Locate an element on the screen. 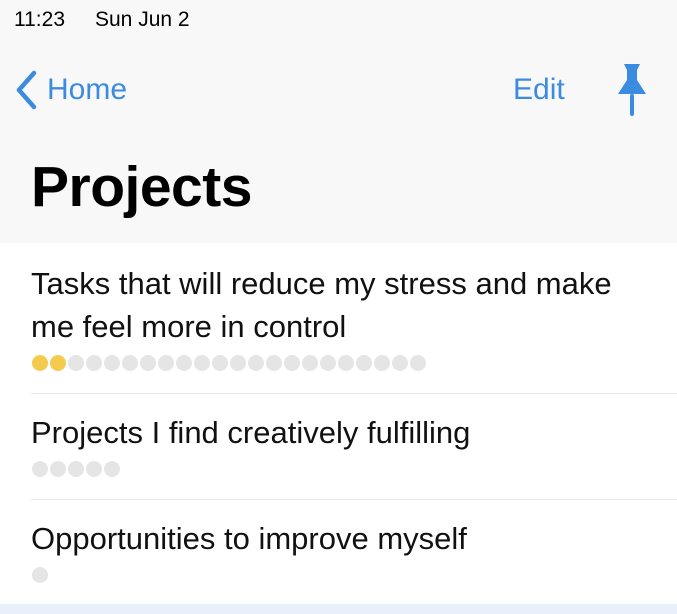  pushpin-icon is located at coordinates (632, 90).